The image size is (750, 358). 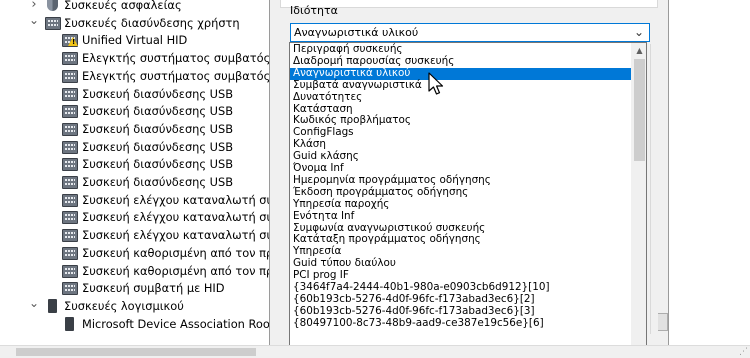 What do you see at coordinates (123, 6) in the screenshot?
I see `tree-row-label: Συσκευές ασφαλείας` at bounding box center [123, 6].